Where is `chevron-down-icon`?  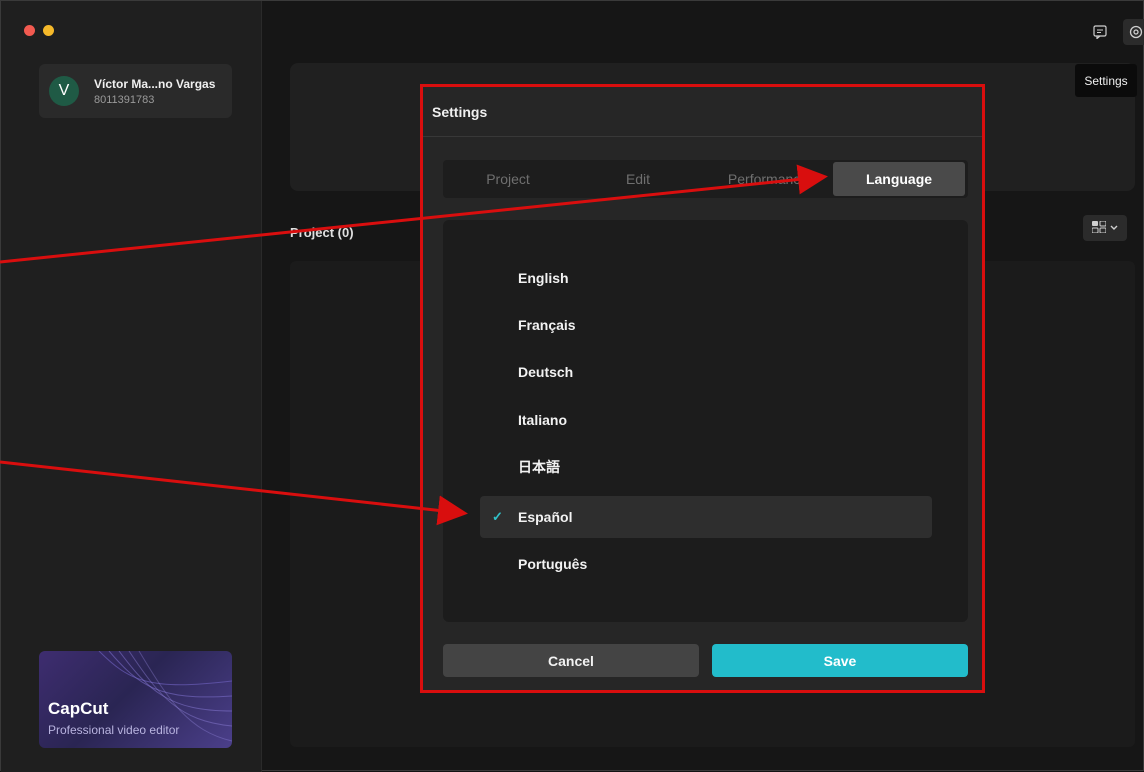 chevron-down-icon is located at coordinates (1114, 228).